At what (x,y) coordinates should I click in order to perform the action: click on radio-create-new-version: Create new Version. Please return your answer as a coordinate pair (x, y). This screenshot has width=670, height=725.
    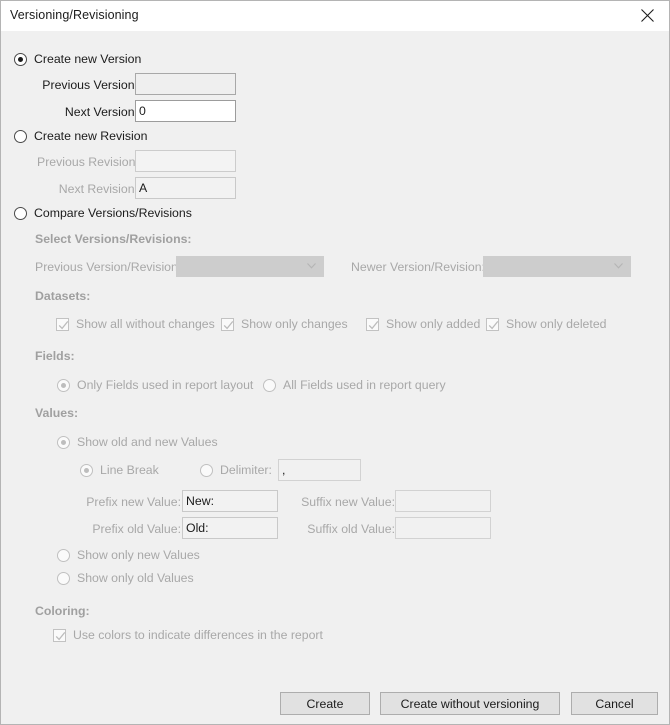
    Looking at the image, I should click on (77, 59).